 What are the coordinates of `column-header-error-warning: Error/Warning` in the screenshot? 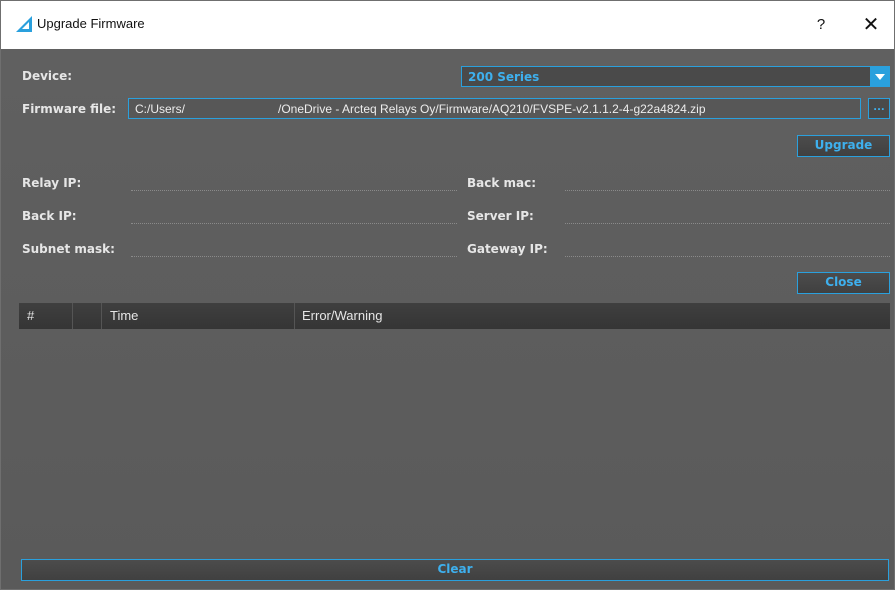 It's located at (342, 316).